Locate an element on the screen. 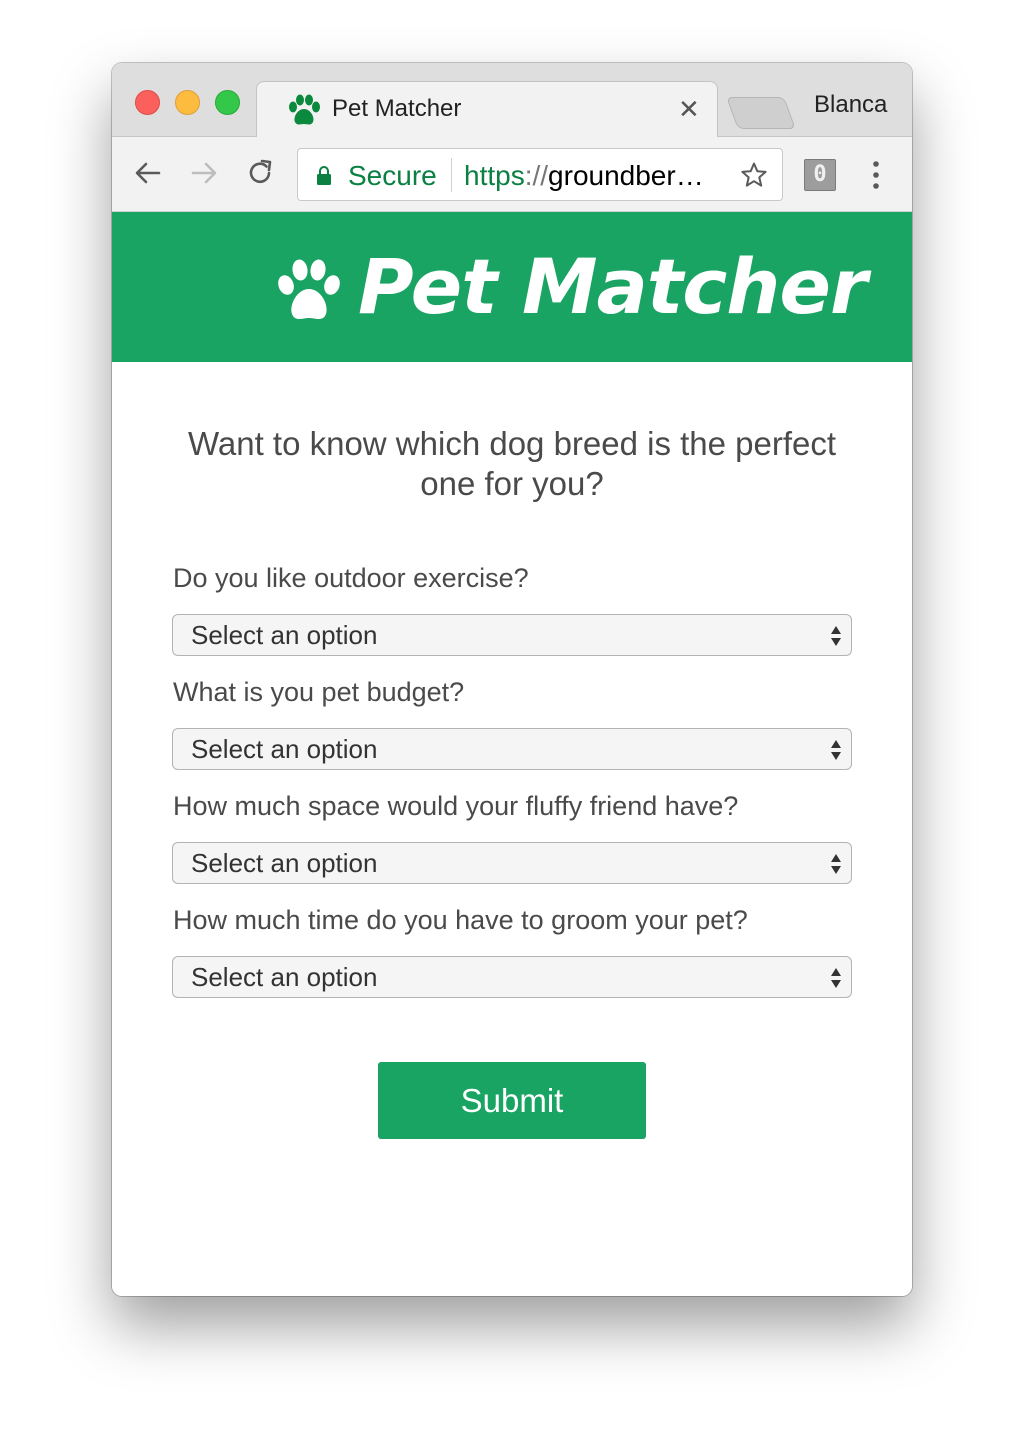 This screenshot has height=1456, width=1024. new-tab-button is located at coordinates (761, 113).